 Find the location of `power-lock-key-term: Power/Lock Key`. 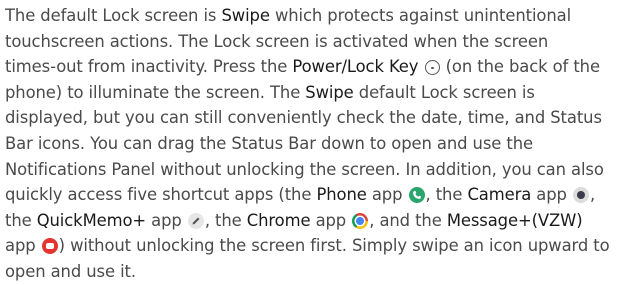

power-lock-key-term: Power/Lock Key is located at coordinates (355, 67).